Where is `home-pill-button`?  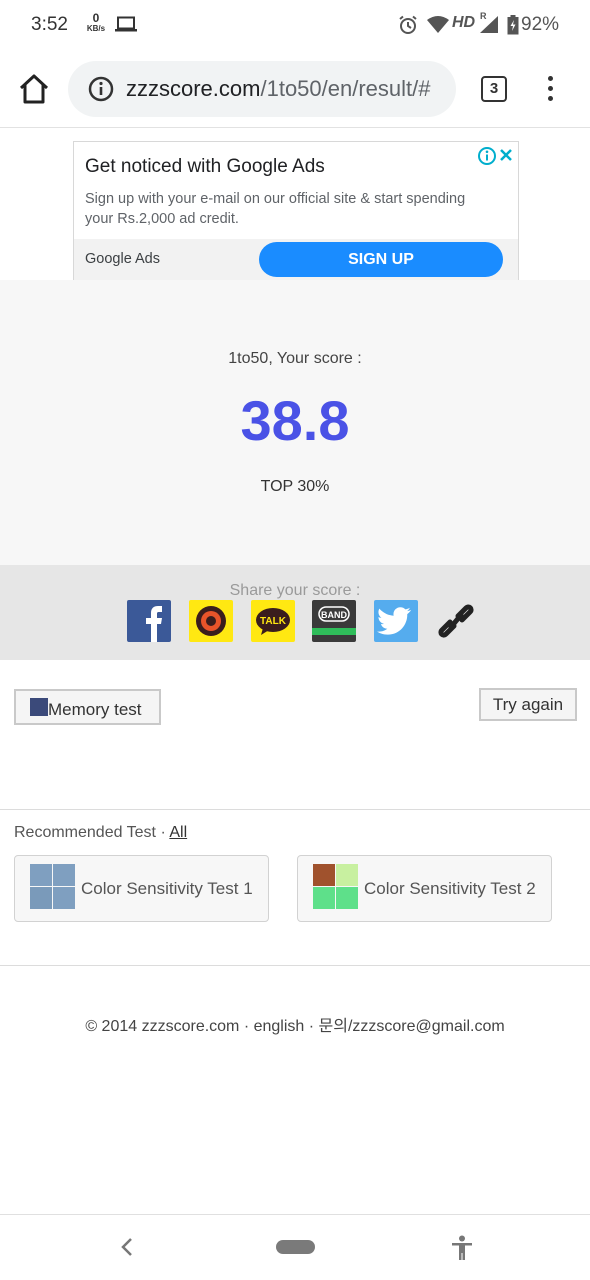
home-pill-button is located at coordinates (295, 1247).